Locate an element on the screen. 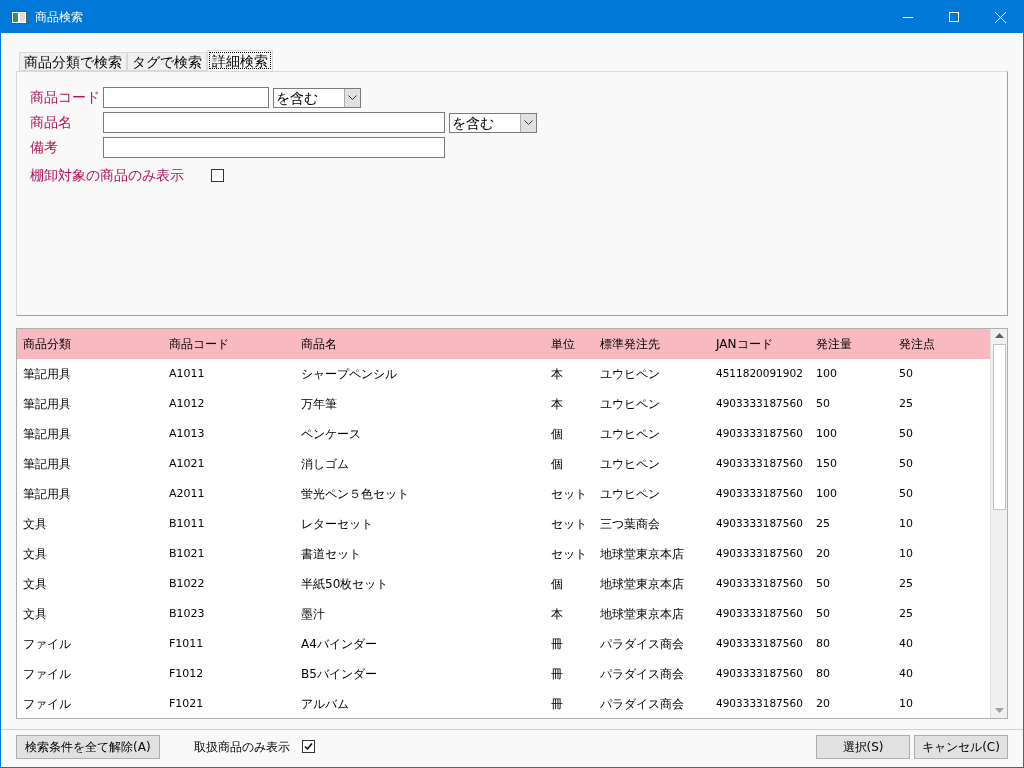 This screenshot has height=768, width=1024. scrollbar is located at coordinates (998, 523).